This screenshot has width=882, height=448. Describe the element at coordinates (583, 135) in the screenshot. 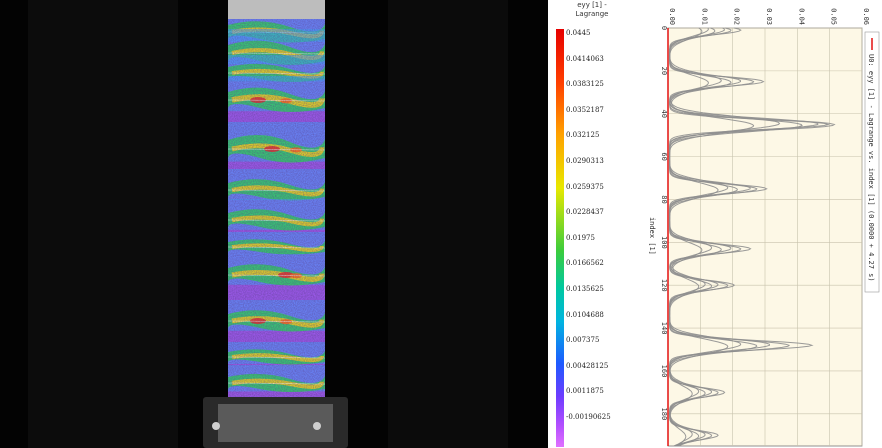

I see `legend-tick-label: 0.032125` at that location.